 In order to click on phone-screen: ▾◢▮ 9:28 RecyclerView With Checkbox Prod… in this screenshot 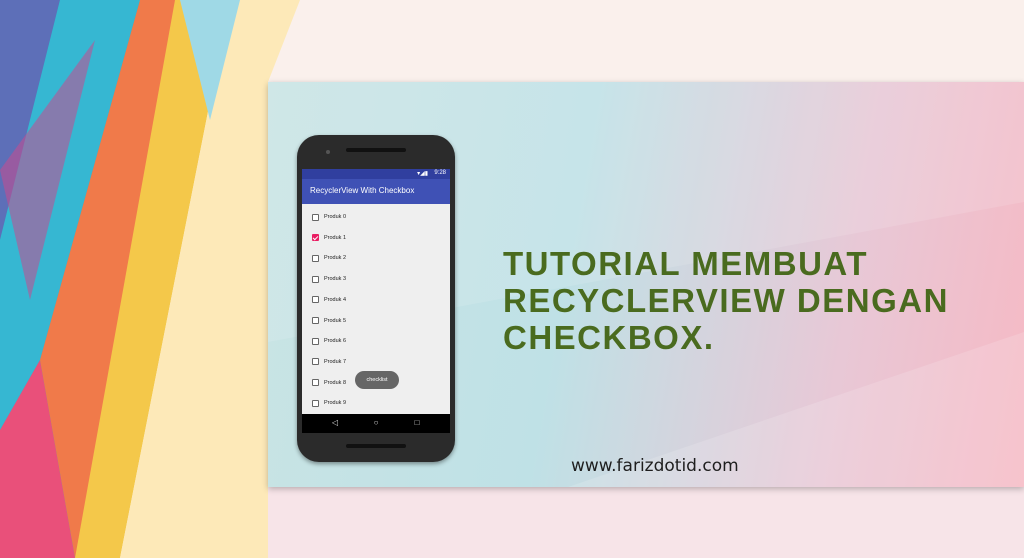, I will do `click(376, 301)`.